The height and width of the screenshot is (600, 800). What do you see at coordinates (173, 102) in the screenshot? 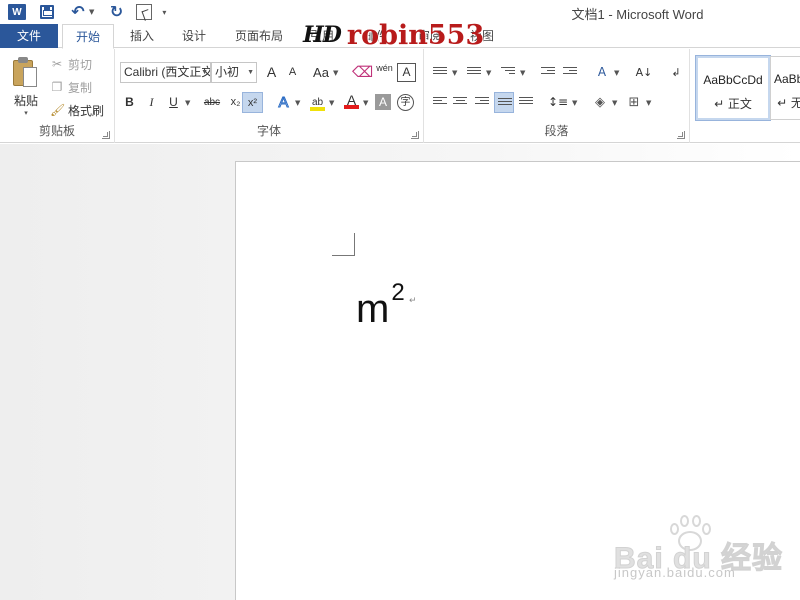
I see `underline-button: U` at bounding box center [173, 102].